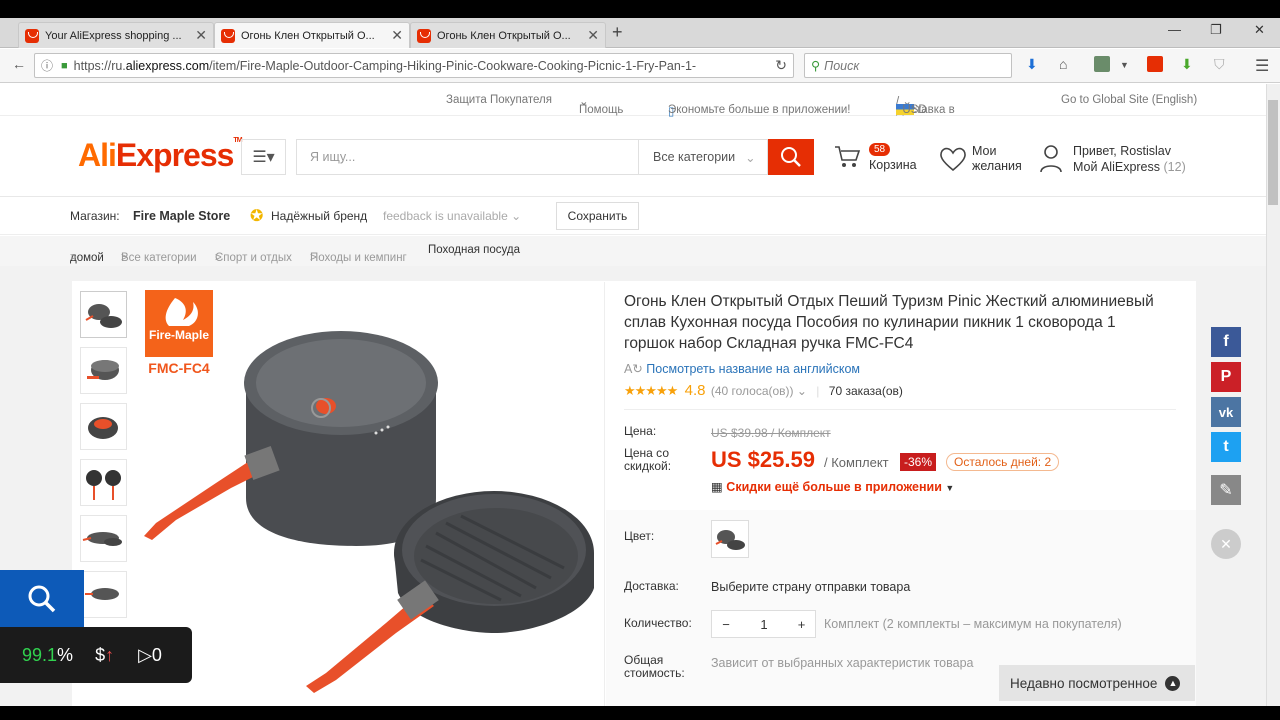 Image resolution: width=1280 pixels, height=720 pixels. I want to click on mail-extension-icon, so click(1155, 64).